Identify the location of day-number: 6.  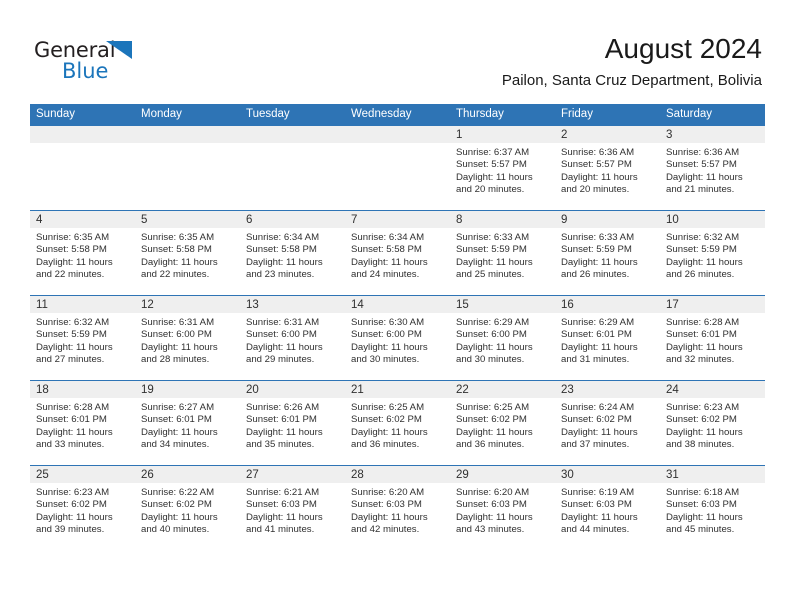
(292, 219).